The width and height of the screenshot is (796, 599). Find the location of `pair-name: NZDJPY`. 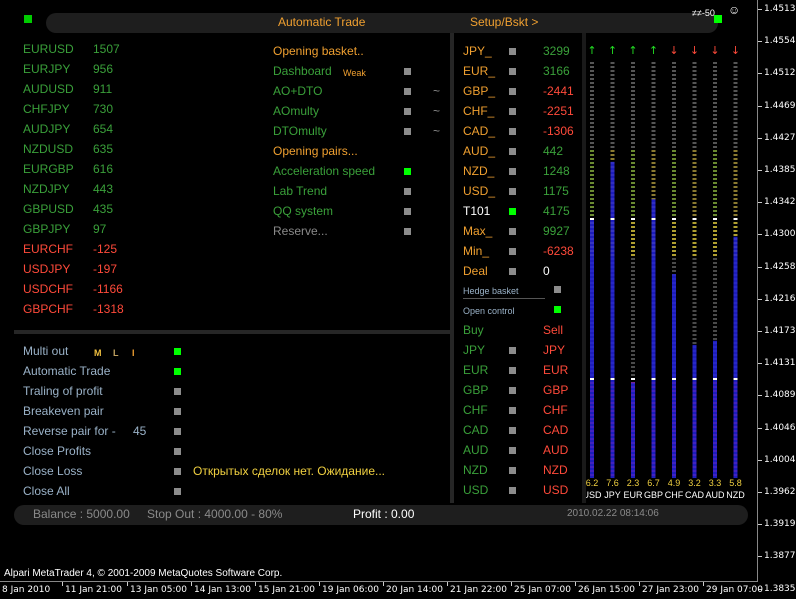

pair-name: NZDJPY is located at coordinates (46, 189).